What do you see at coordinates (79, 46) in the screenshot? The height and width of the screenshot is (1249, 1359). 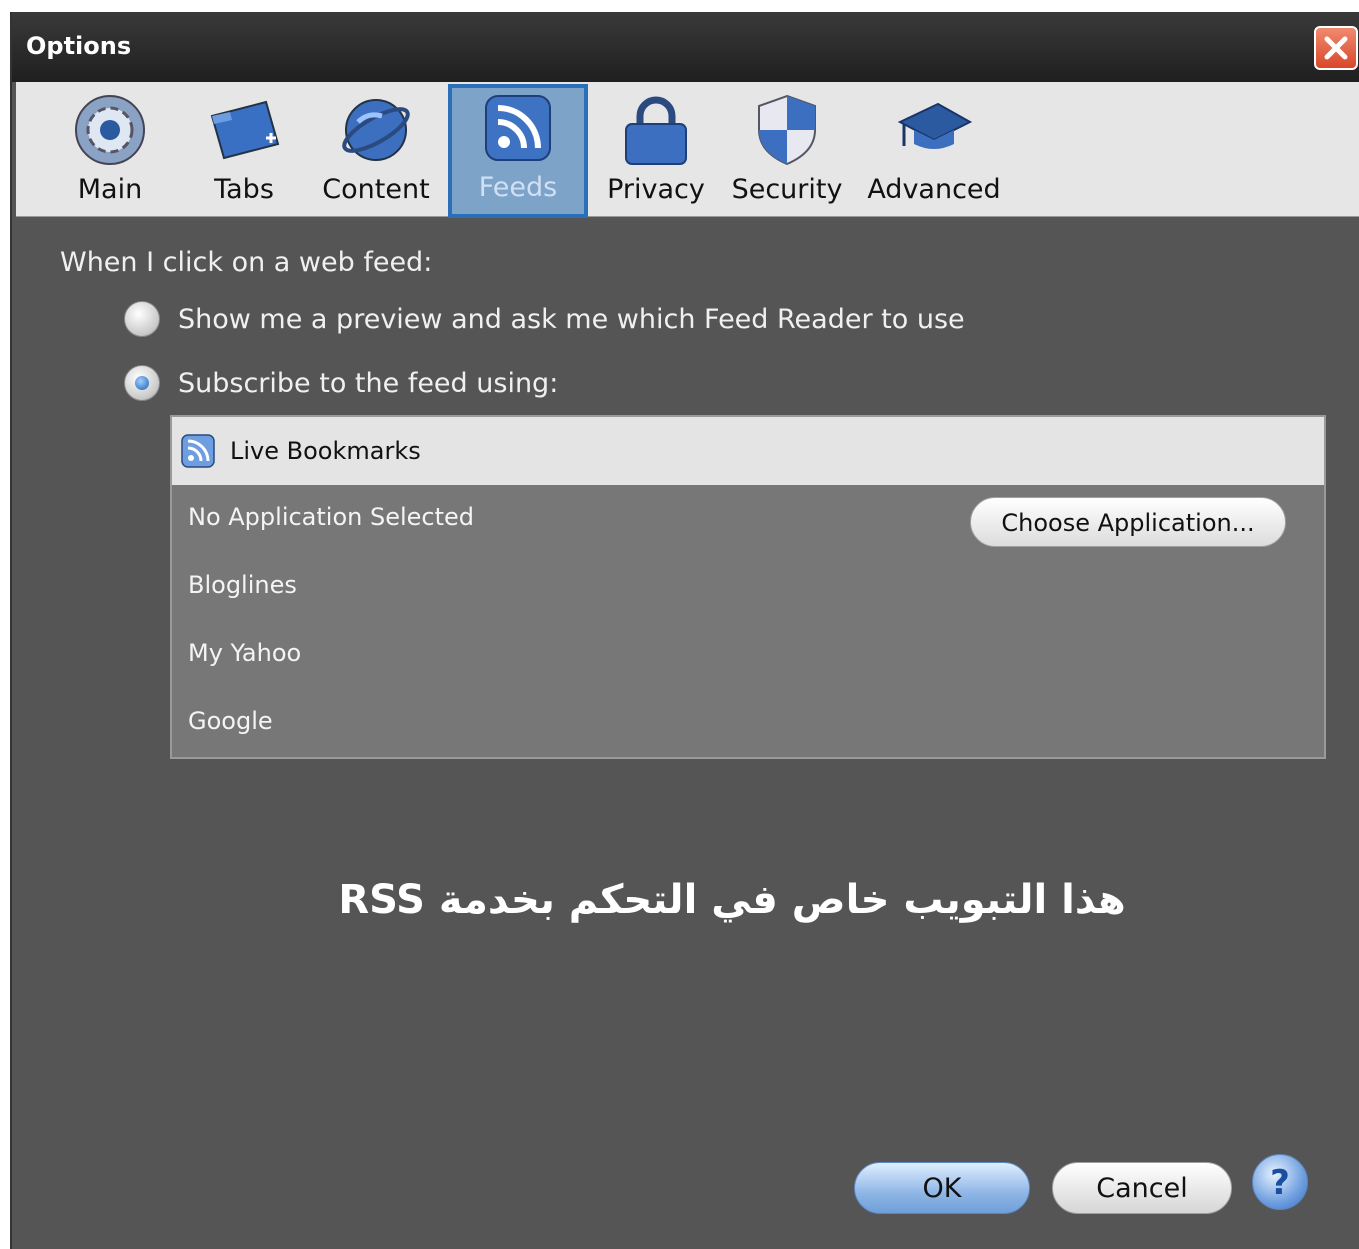 I see `window-title: Options` at bounding box center [79, 46].